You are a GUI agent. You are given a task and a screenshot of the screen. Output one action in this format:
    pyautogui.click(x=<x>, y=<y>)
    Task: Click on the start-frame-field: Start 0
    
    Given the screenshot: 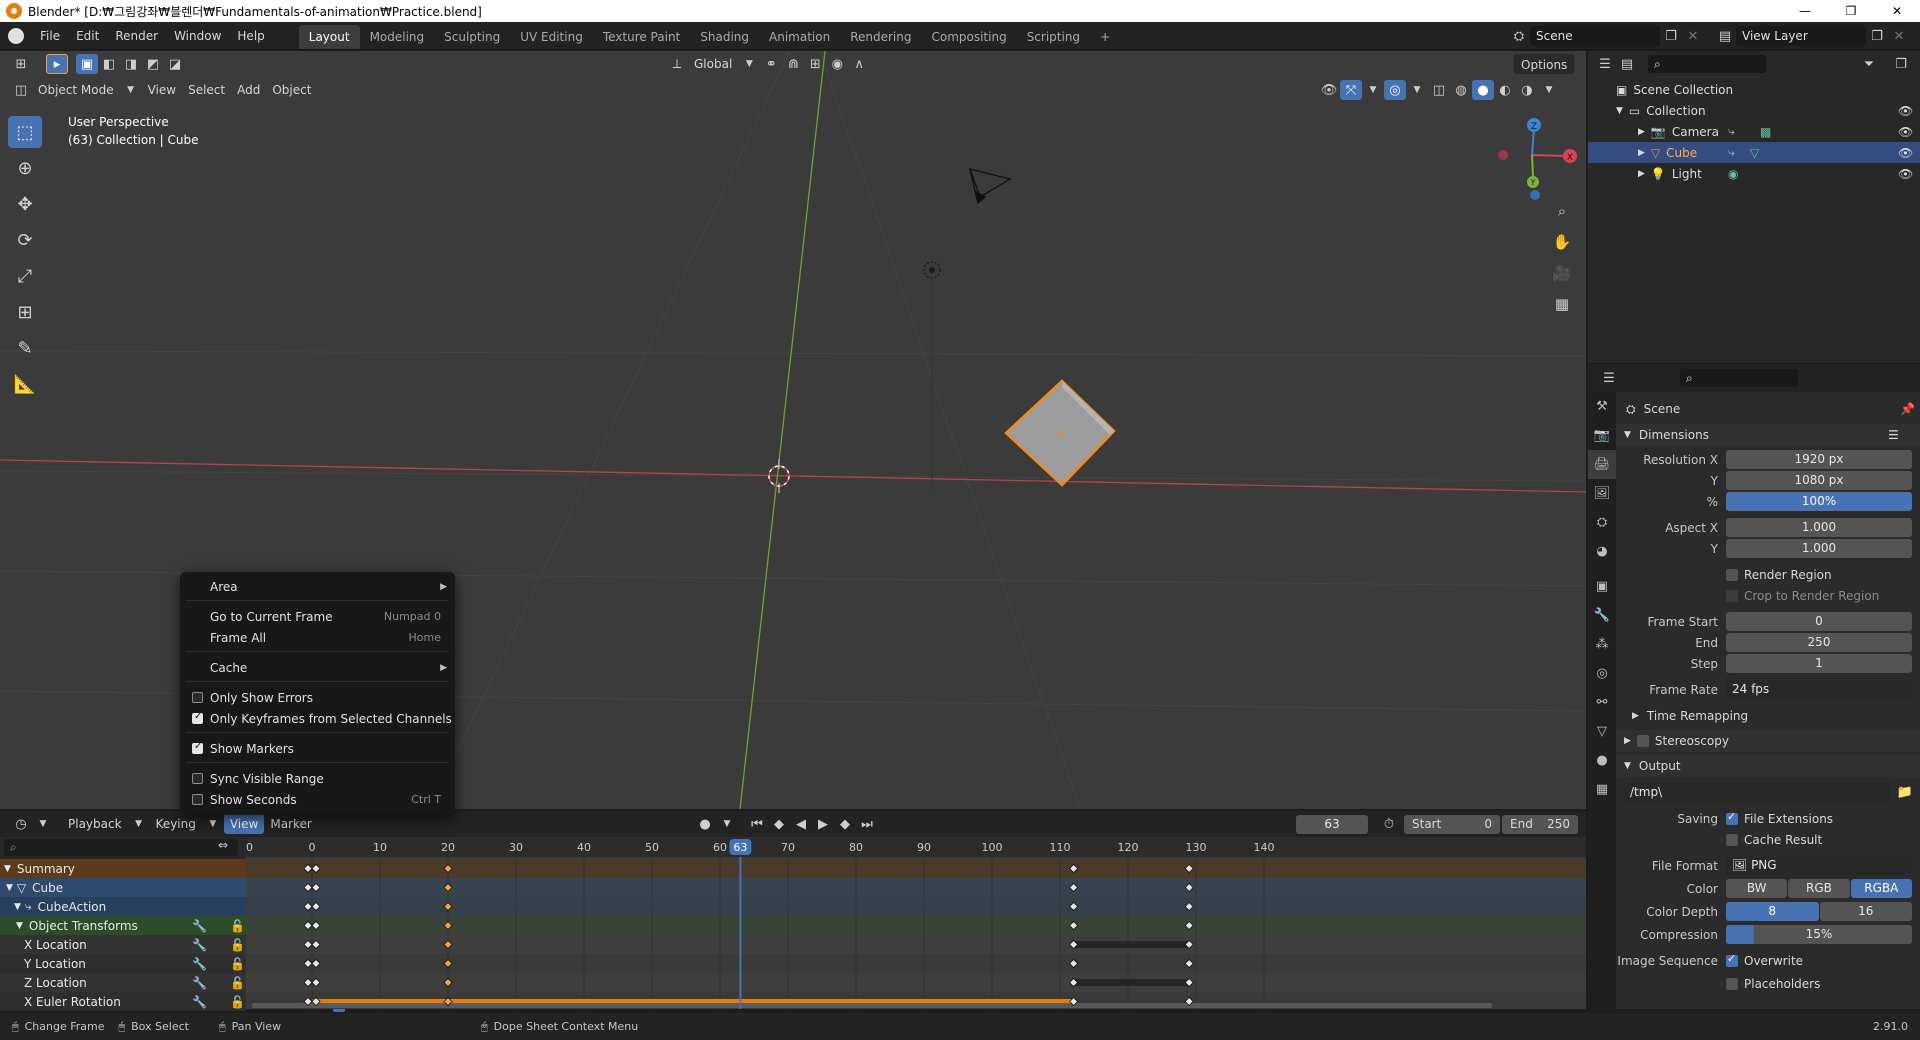 What is the action you would take?
    pyautogui.click(x=1452, y=824)
    